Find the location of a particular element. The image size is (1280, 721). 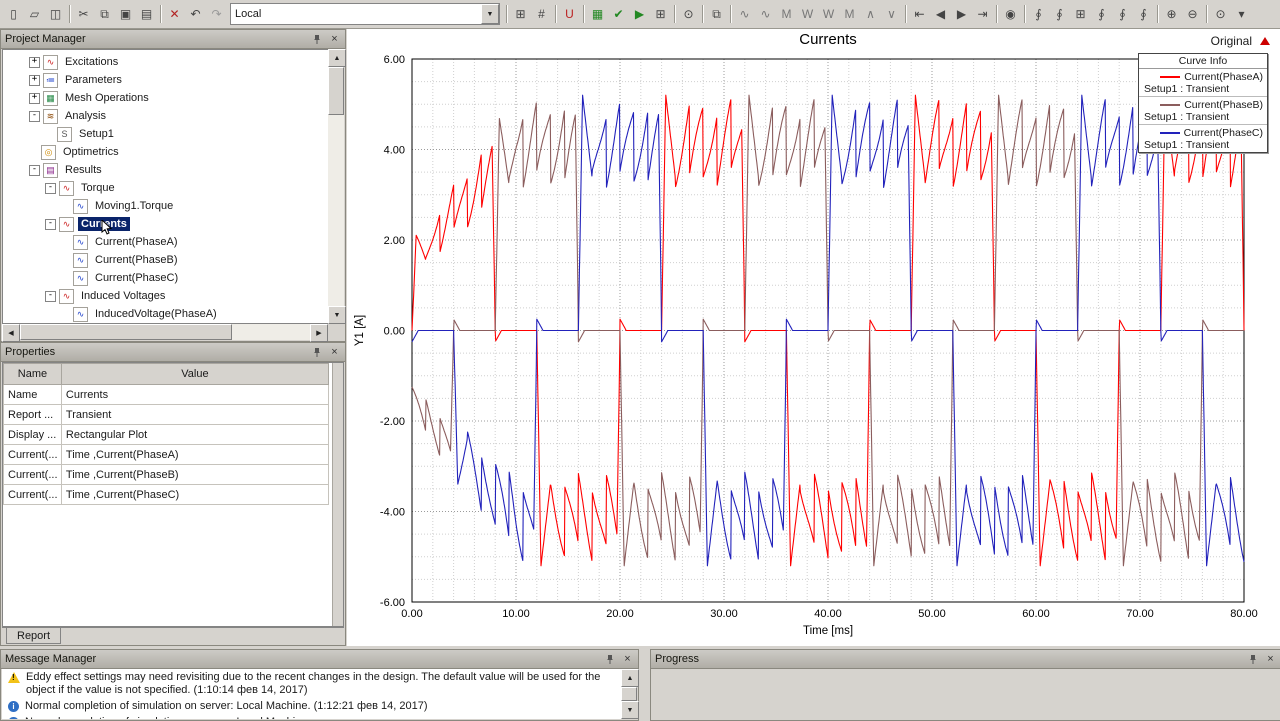

copy-screen-button: ⧉ is located at coordinates (716, 14).